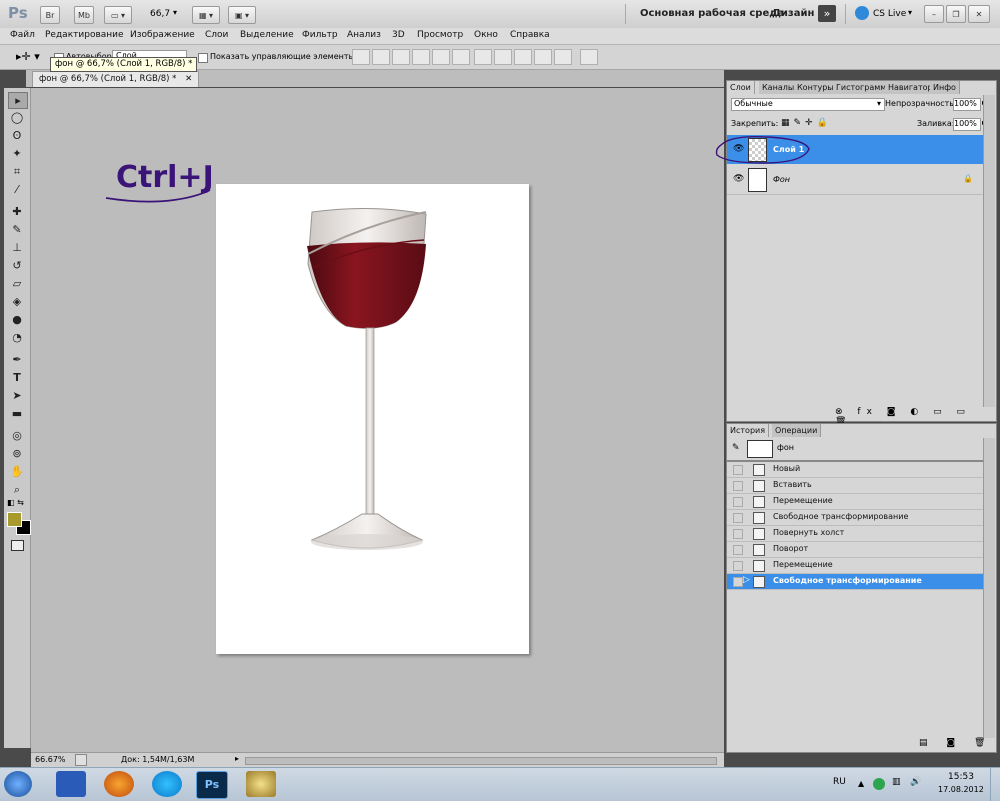  Describe the element at coordinates (441, 57) in the screenshot. I see `align-hcenter-icon` at that location.